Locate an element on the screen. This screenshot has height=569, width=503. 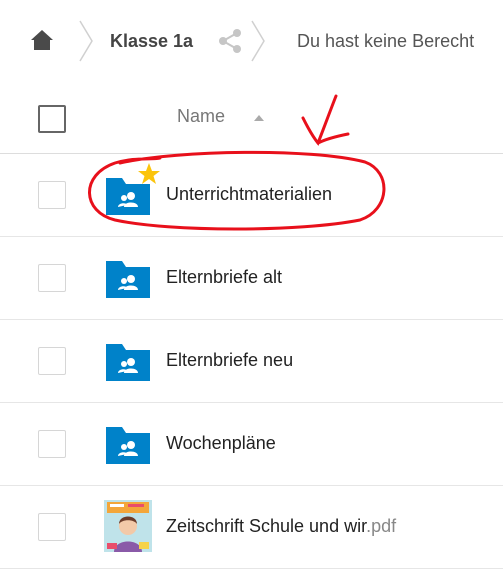
table-row: Elternbriefe alt is located at coordinates (251, 278).